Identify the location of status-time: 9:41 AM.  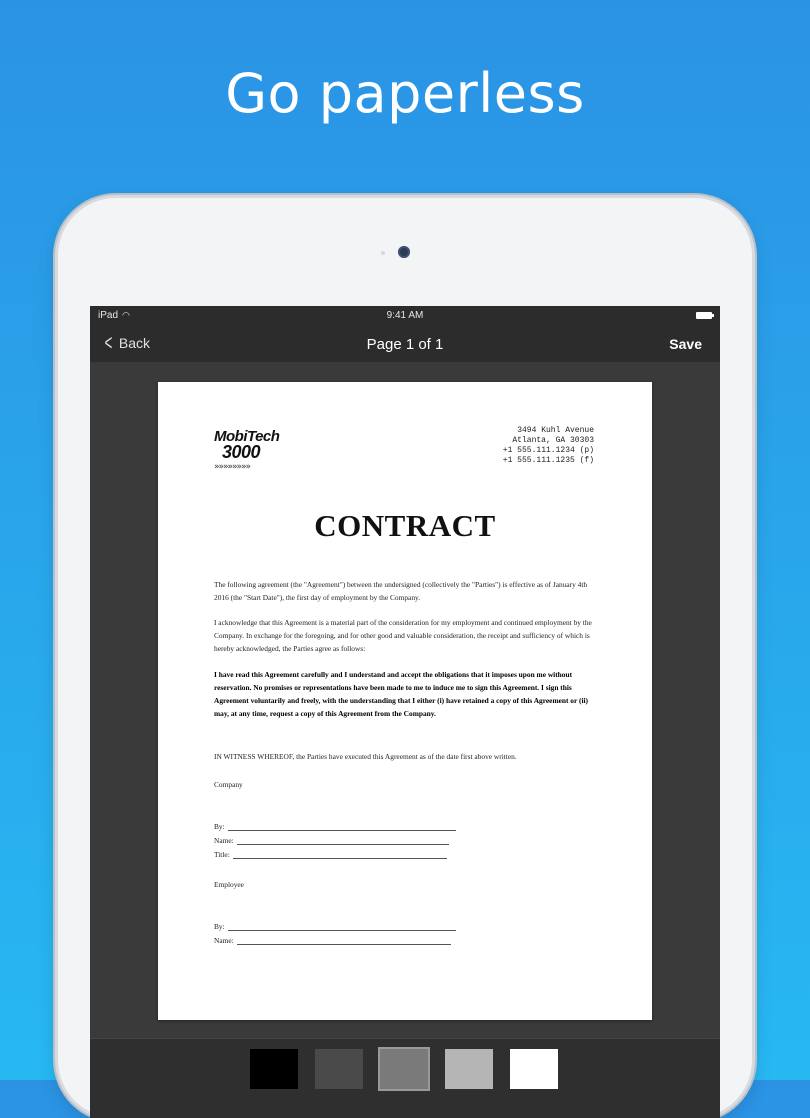
(405, 315).